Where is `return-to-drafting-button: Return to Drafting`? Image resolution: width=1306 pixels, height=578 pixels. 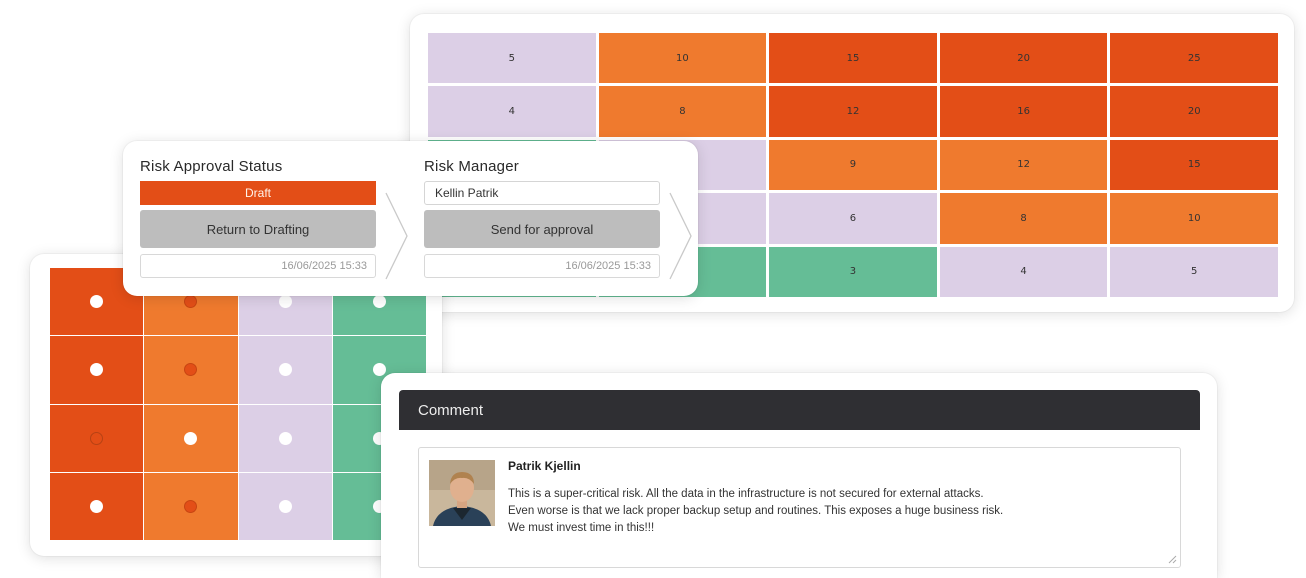
return-to-drafting-button: Return to Drafting is located at coordinates (258, 229).